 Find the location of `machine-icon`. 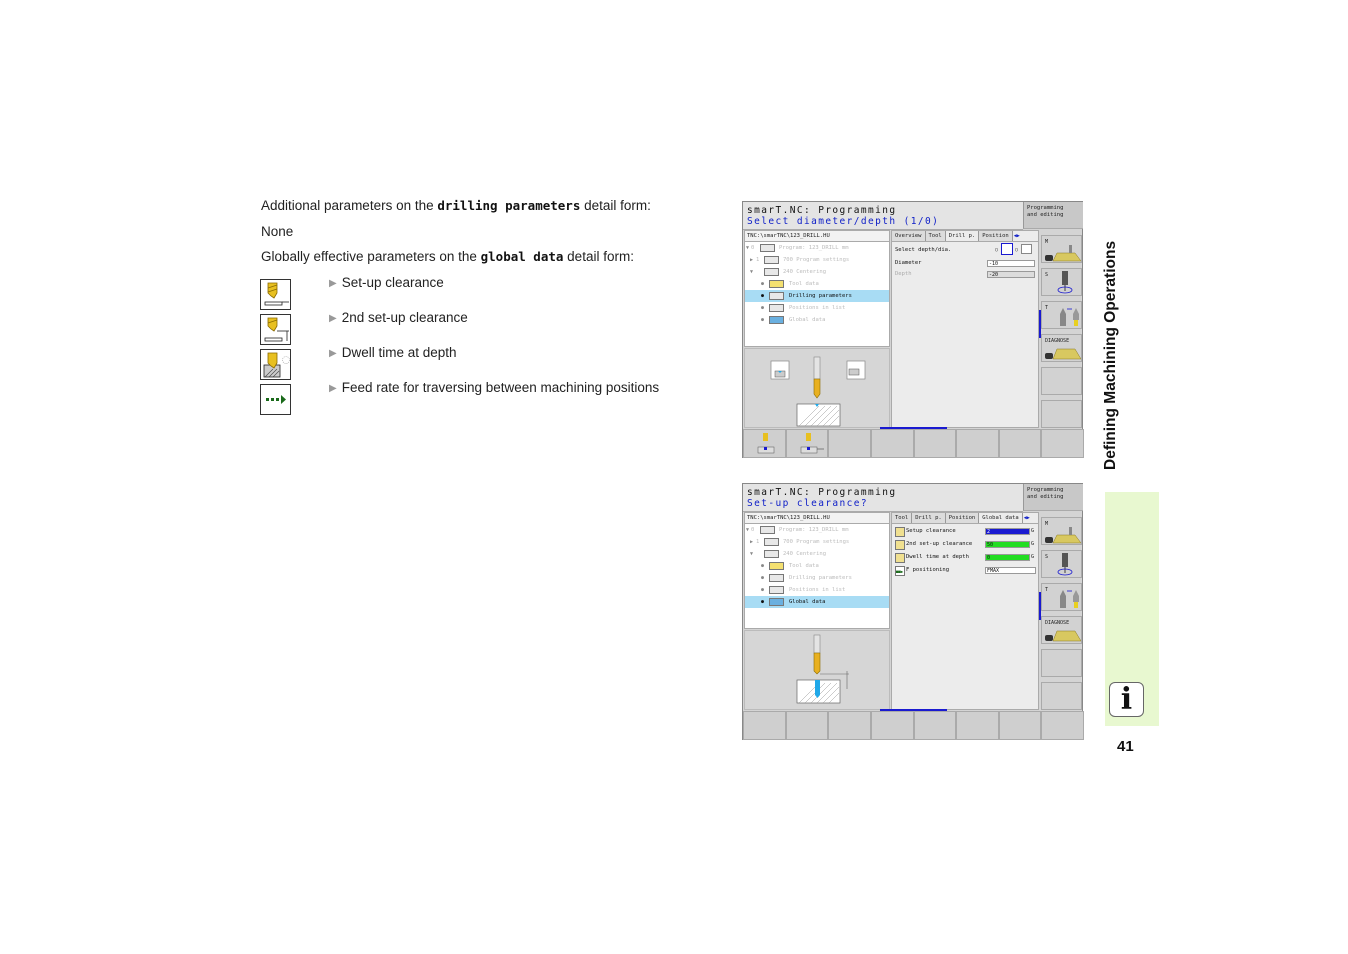

machine-icon is located at coordinates (1063, 253).